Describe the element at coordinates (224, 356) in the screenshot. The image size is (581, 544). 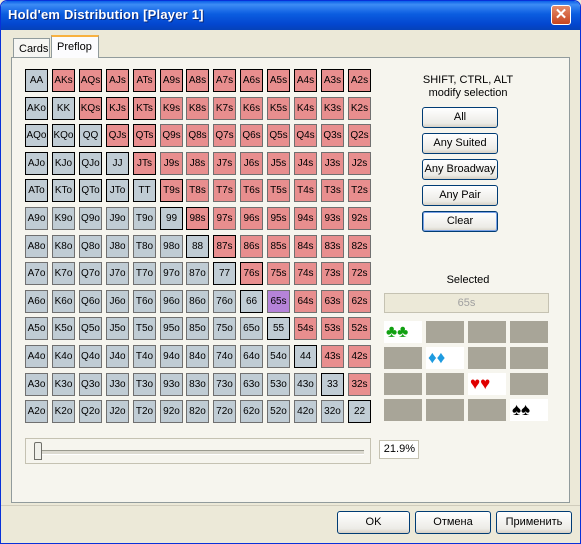
I see `hand-cell-74o: 74o` at that location.